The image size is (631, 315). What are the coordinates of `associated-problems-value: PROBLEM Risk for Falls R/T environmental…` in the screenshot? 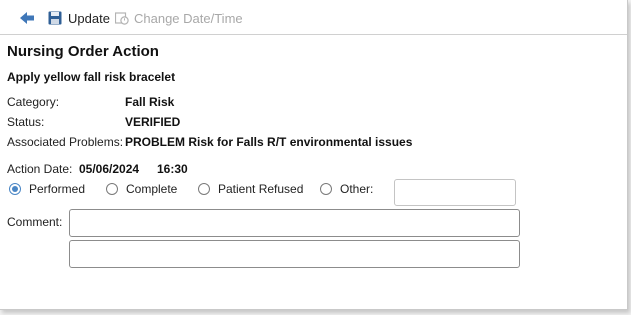 It's located at (269, 142).